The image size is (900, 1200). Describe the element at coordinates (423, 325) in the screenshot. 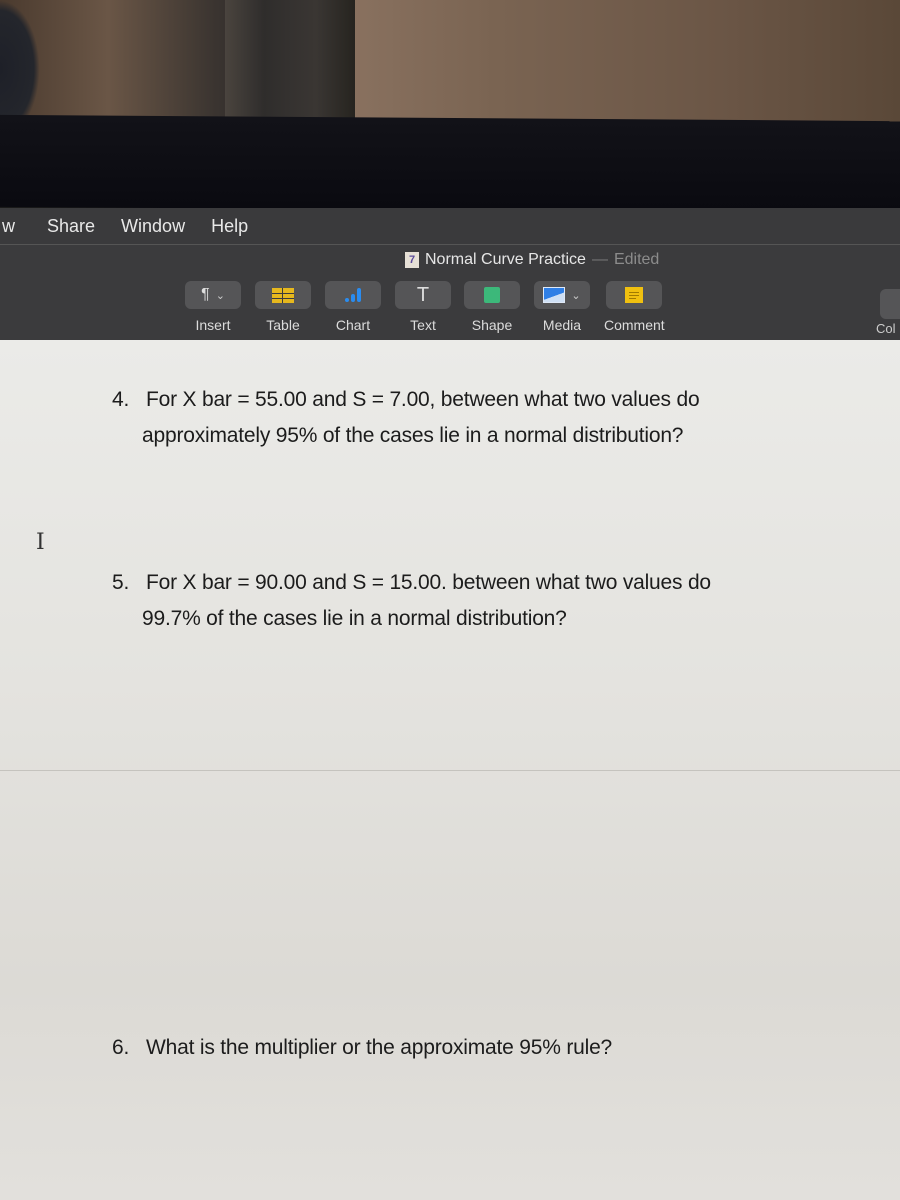

I see `text-label: Text` at that location.